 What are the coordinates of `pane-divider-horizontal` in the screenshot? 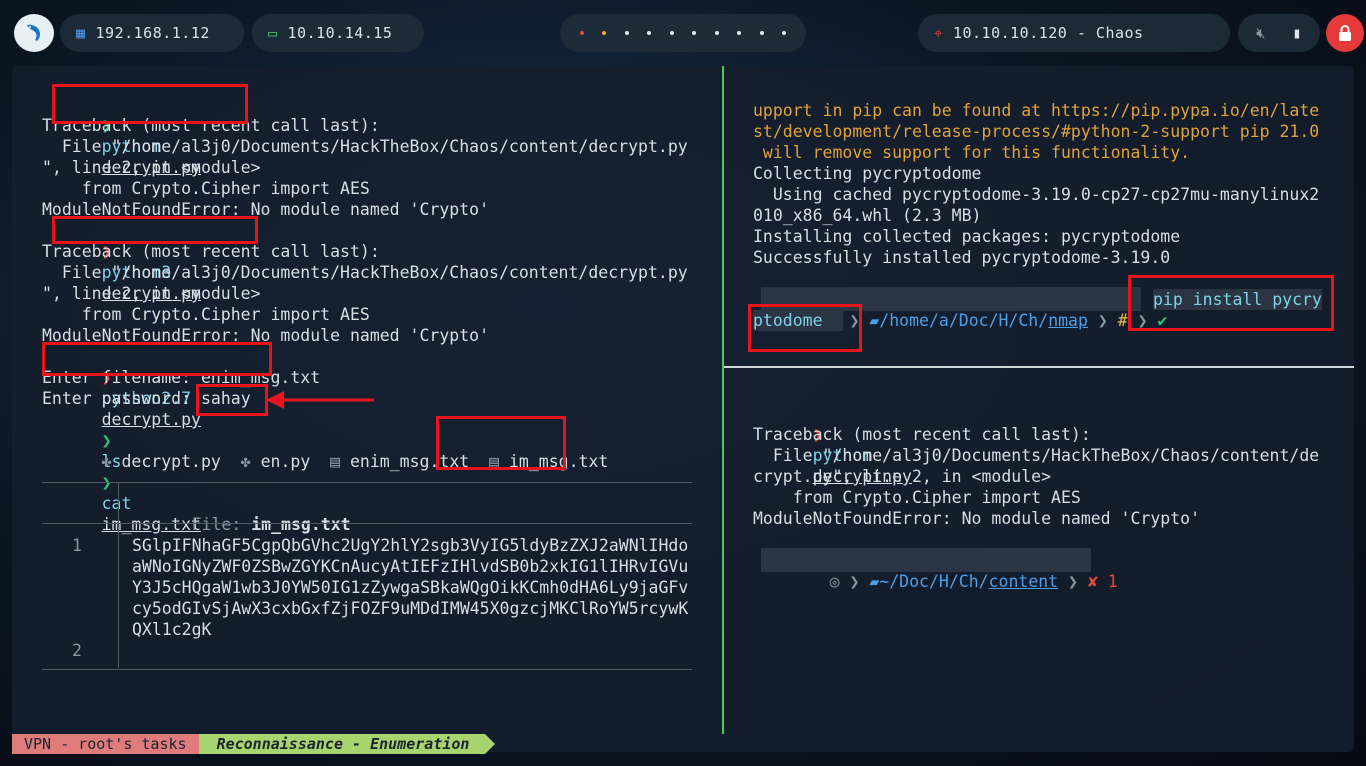 It's located at (1039, 367).